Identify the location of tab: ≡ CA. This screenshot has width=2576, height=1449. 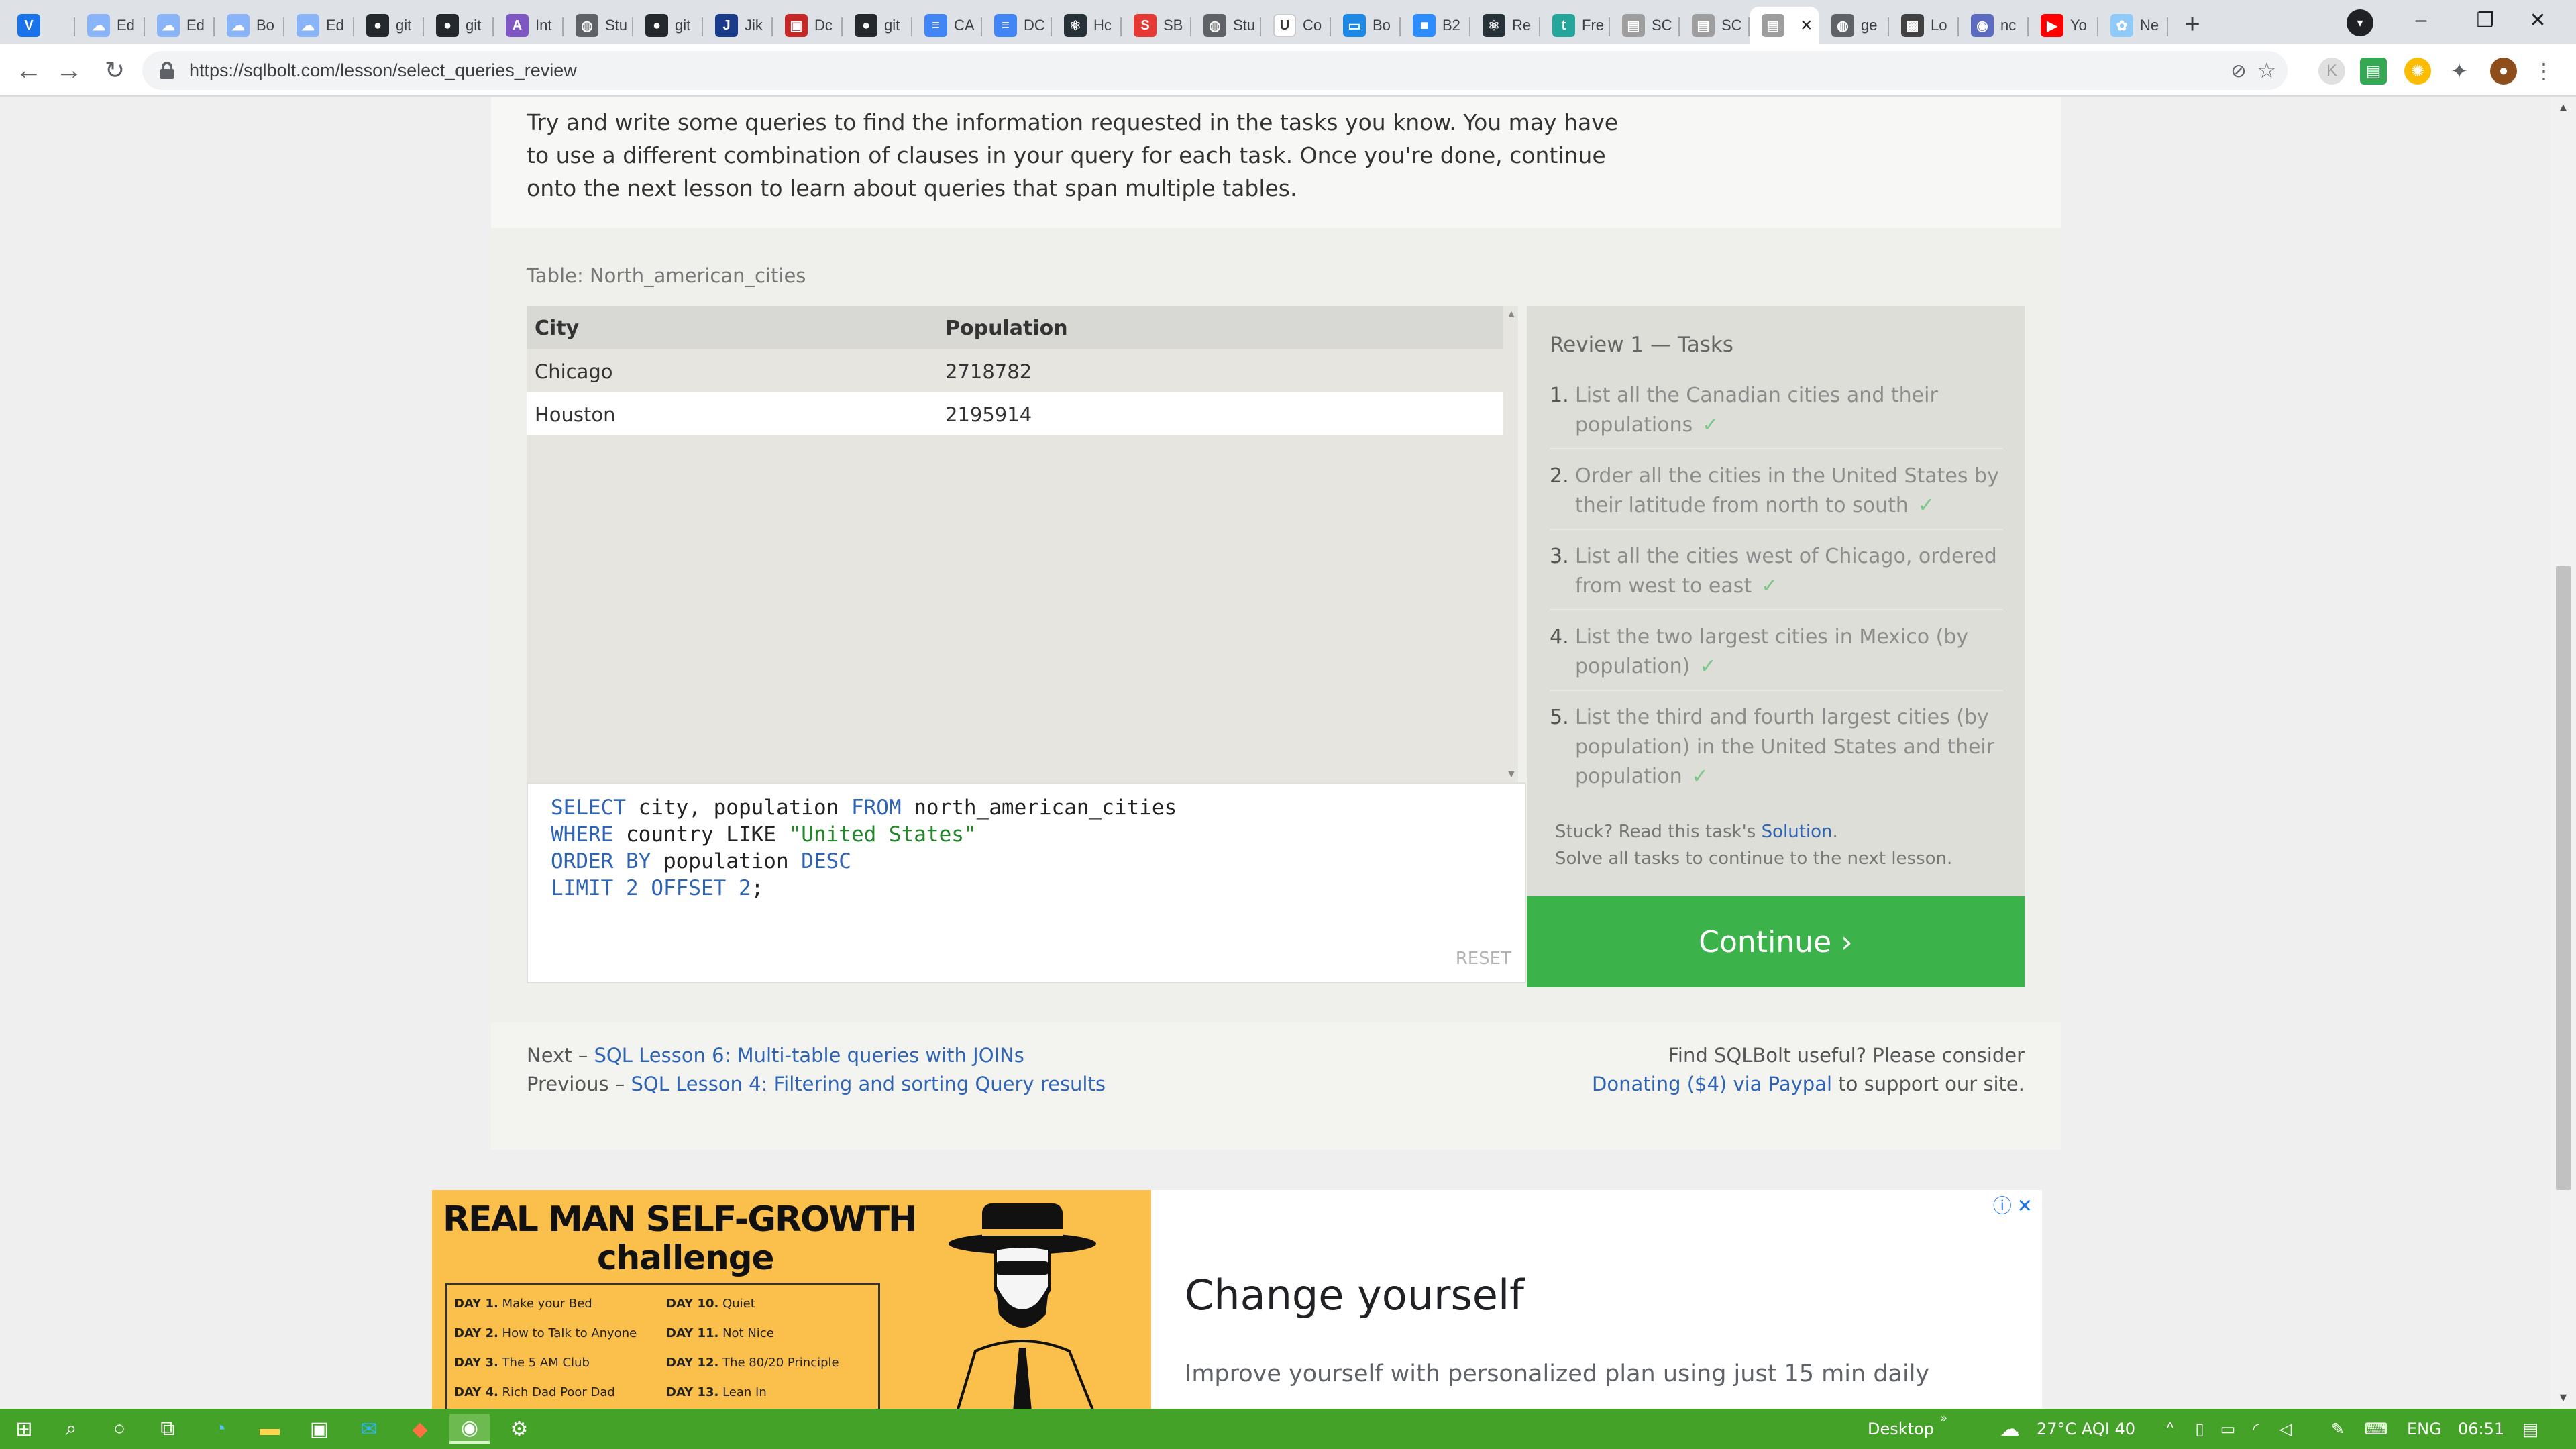
(947, 25).